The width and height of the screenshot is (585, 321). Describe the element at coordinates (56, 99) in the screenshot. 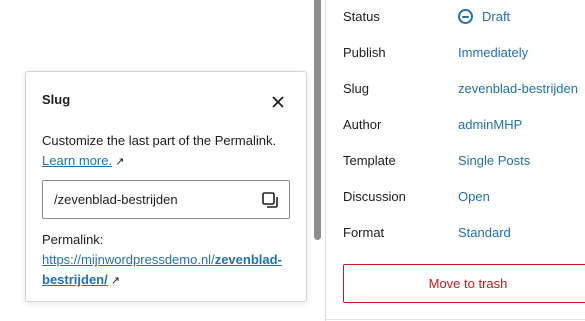

I see `popover-title: Slug` at that location.